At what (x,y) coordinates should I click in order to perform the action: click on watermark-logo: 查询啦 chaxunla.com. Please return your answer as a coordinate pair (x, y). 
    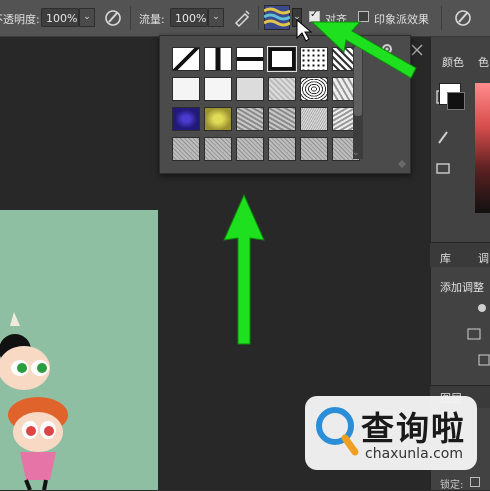
    Looking at the image, I should click on (391, 433).